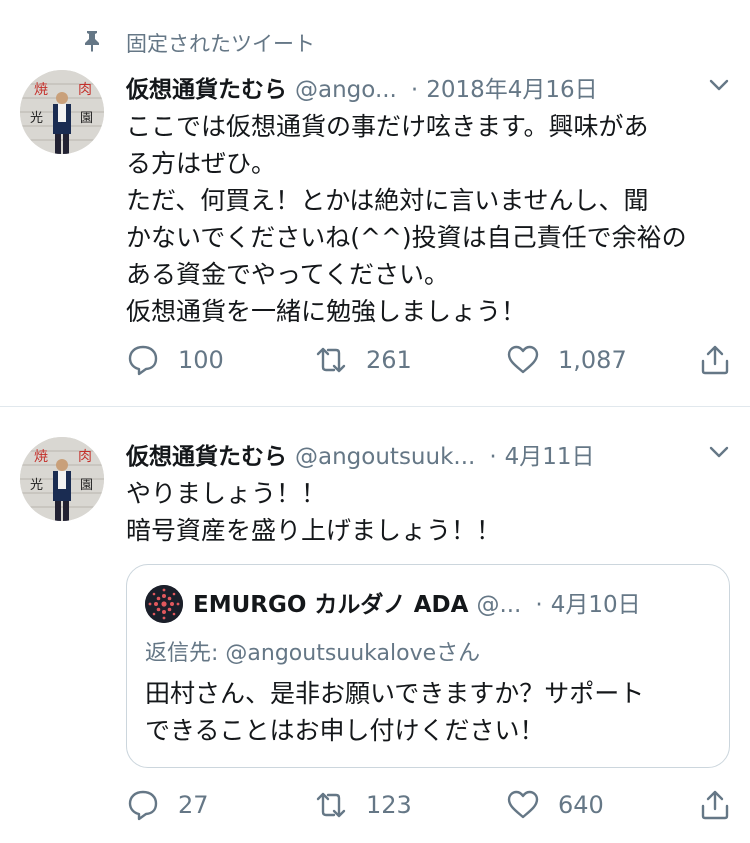 The image size is (750, 843). Describe the element at coordinates (201, 163) in the screenshot. I see `tweet-line: る方はぜひ。` at that location.